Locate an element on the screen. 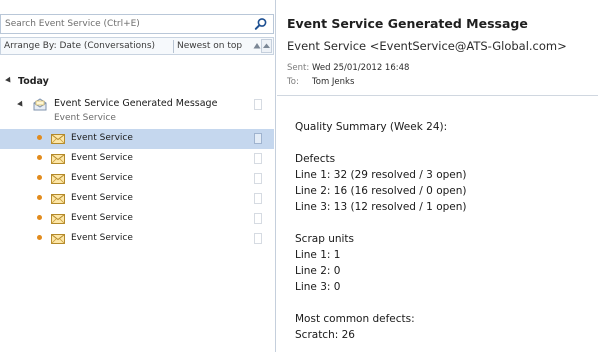 The height and width of the screenshot is (352, 598). body-line: Scrap units is located at coordinates (325, 239).